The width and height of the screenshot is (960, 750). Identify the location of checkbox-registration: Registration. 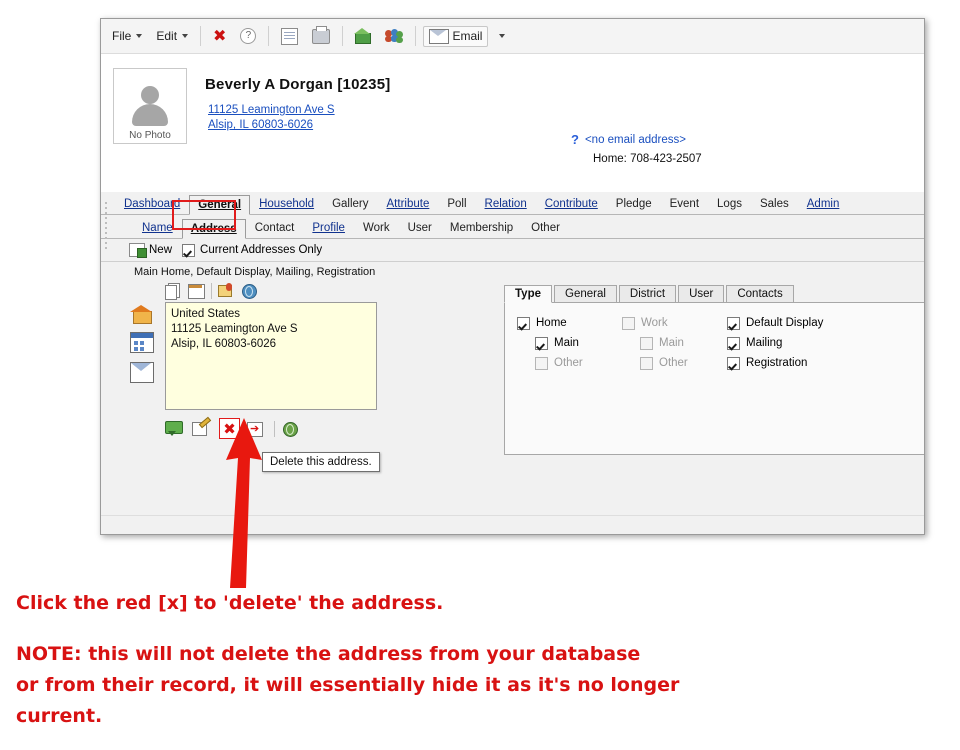
(807, 363).